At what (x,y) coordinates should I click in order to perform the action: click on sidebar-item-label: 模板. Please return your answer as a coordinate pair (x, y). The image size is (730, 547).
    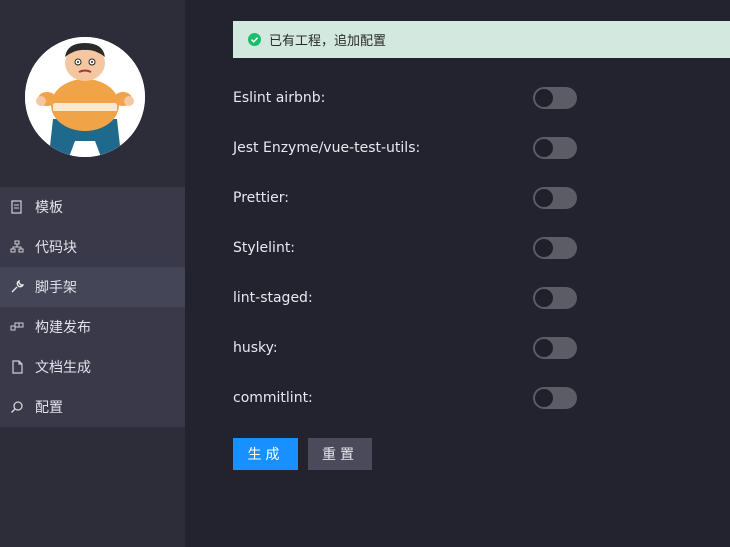
    Looking at the image, I should click on (49, 208).